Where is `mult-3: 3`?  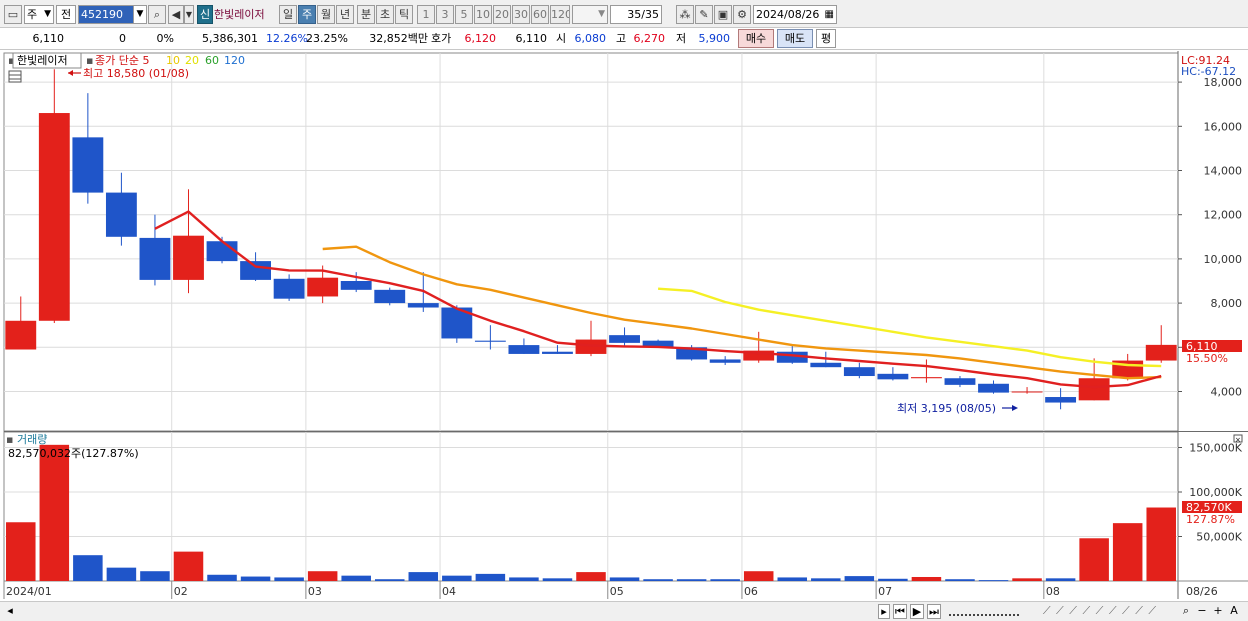 mult-3: 3 is located at coordinates (445, 14).